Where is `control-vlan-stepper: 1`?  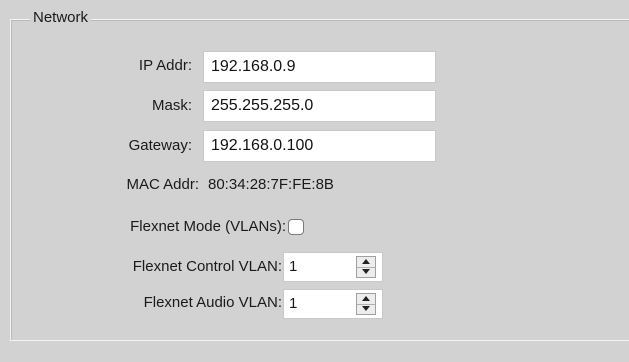
control-vlan-stepper: 1 is located at coordinates (333, 267).